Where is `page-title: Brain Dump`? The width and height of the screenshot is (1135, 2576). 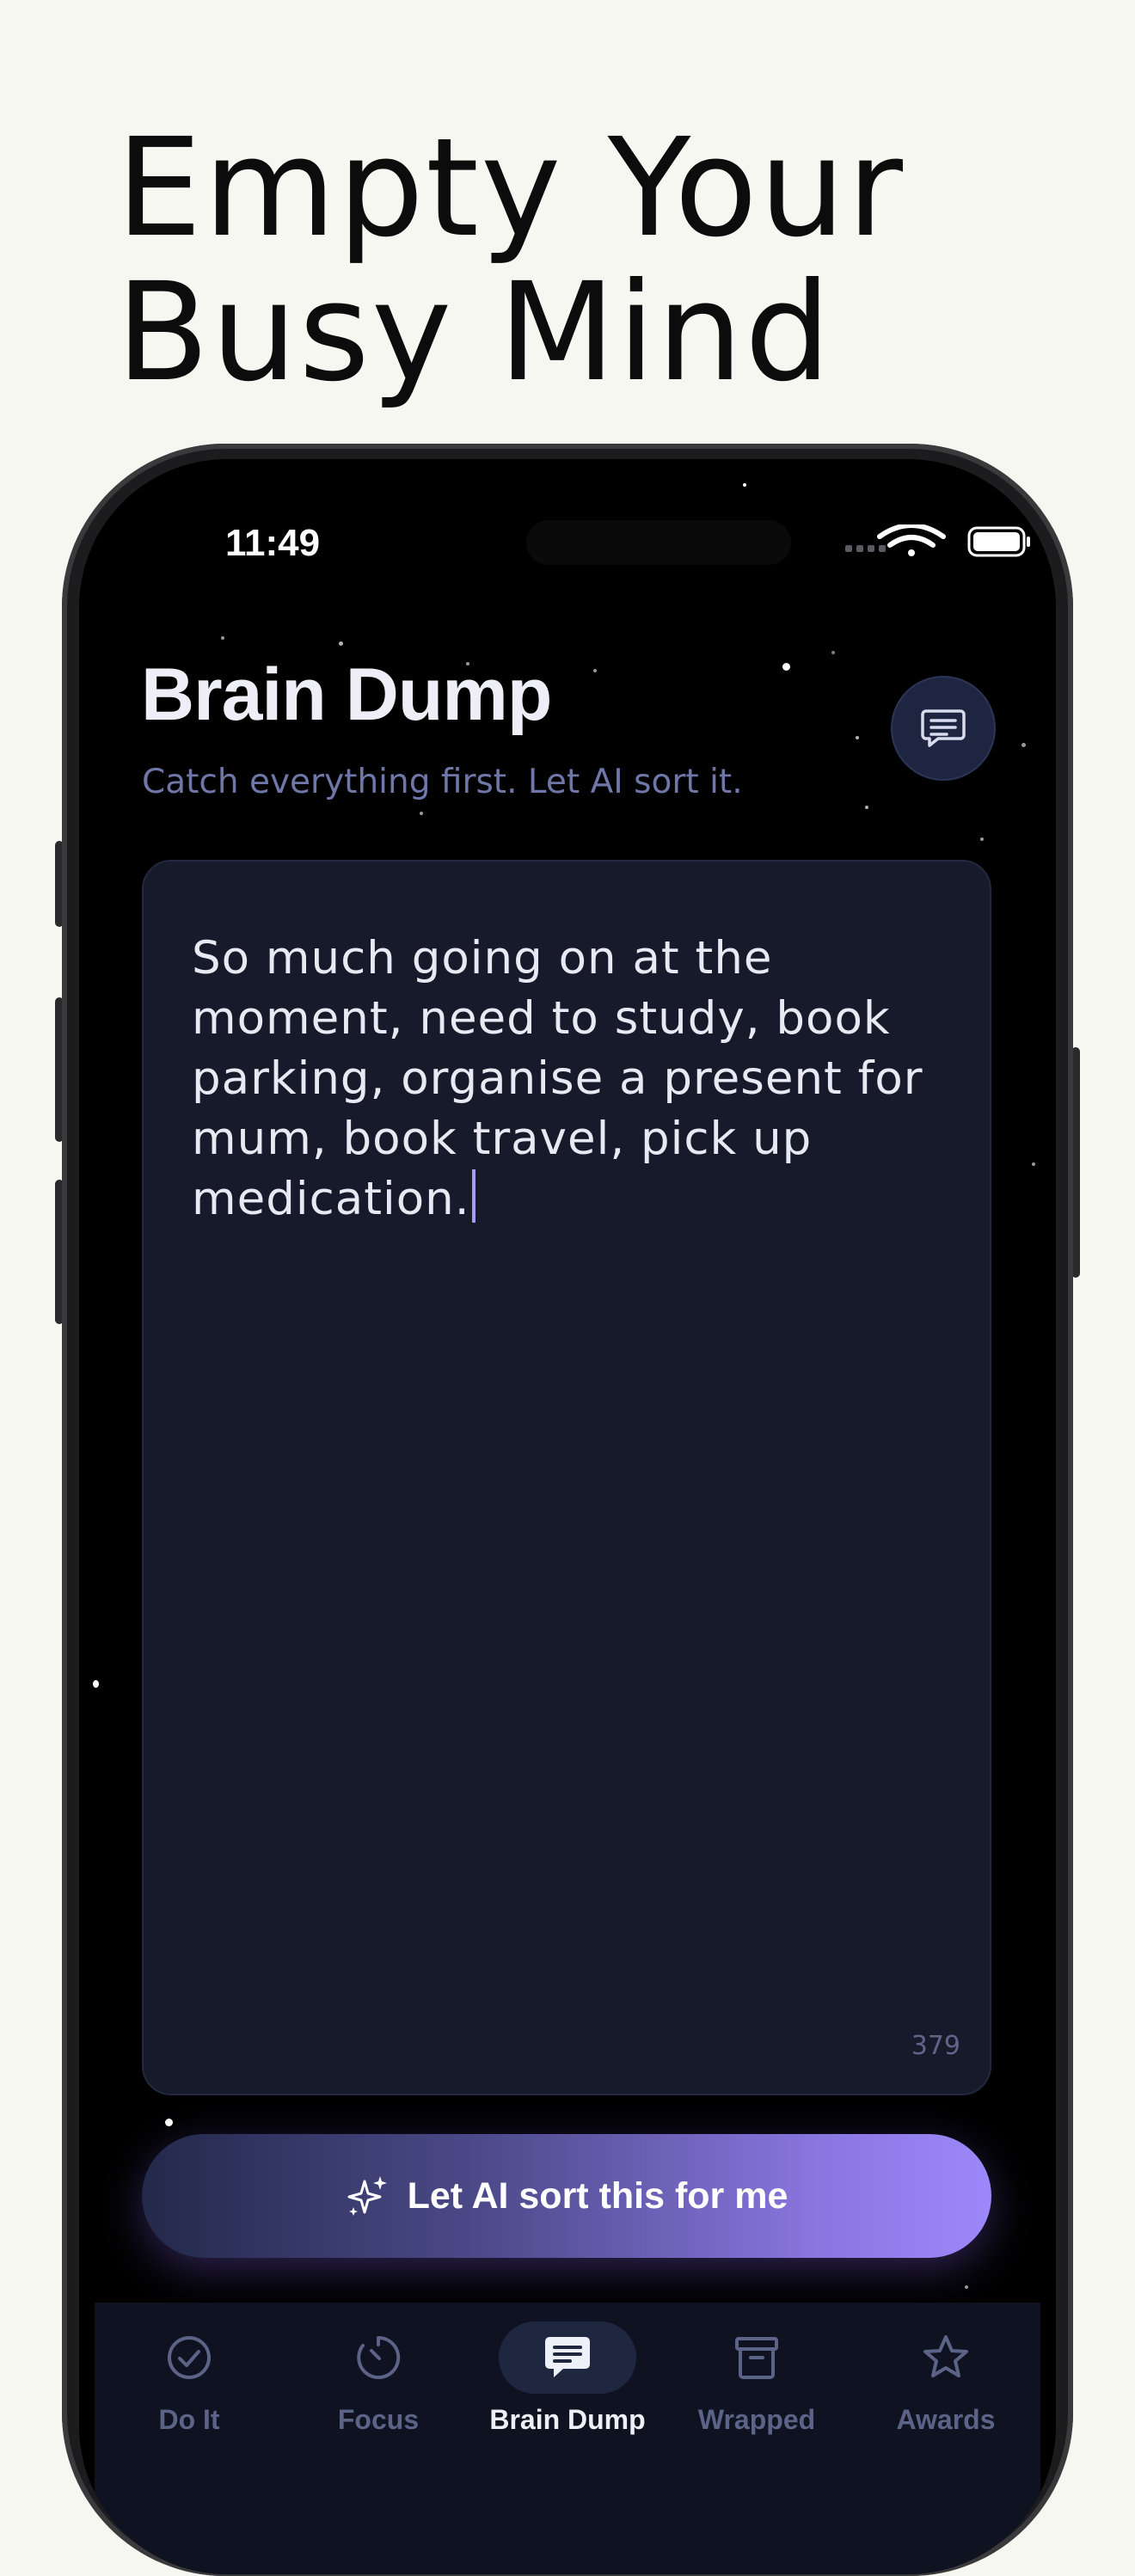 page-title: Brain Dump is located at coordinates (346, 694).